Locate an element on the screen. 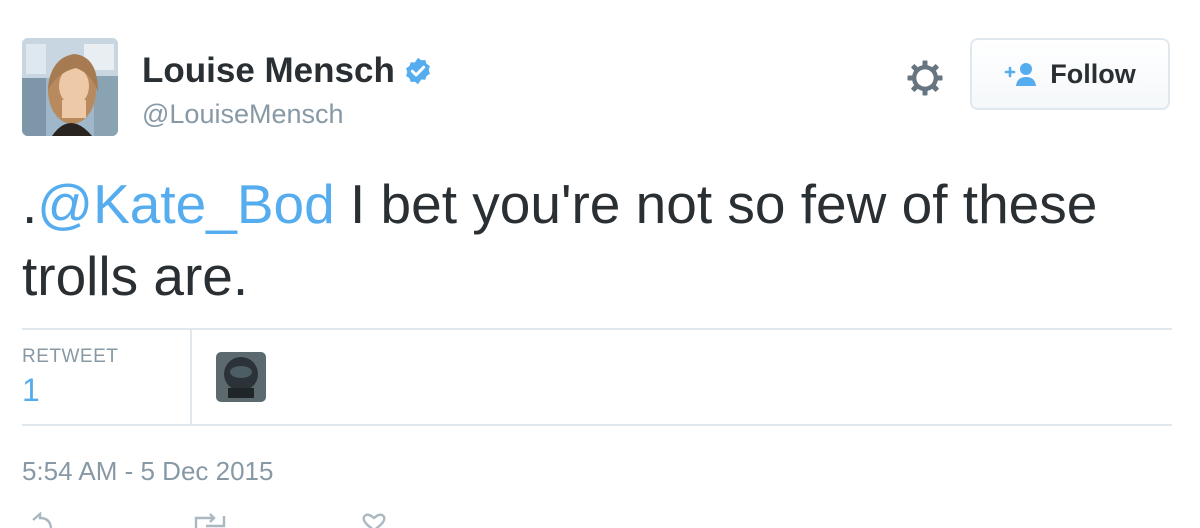 This screenshot has height=528, width=1200. mention-link: @Kate_Bod is located at coordinates (185, 204).